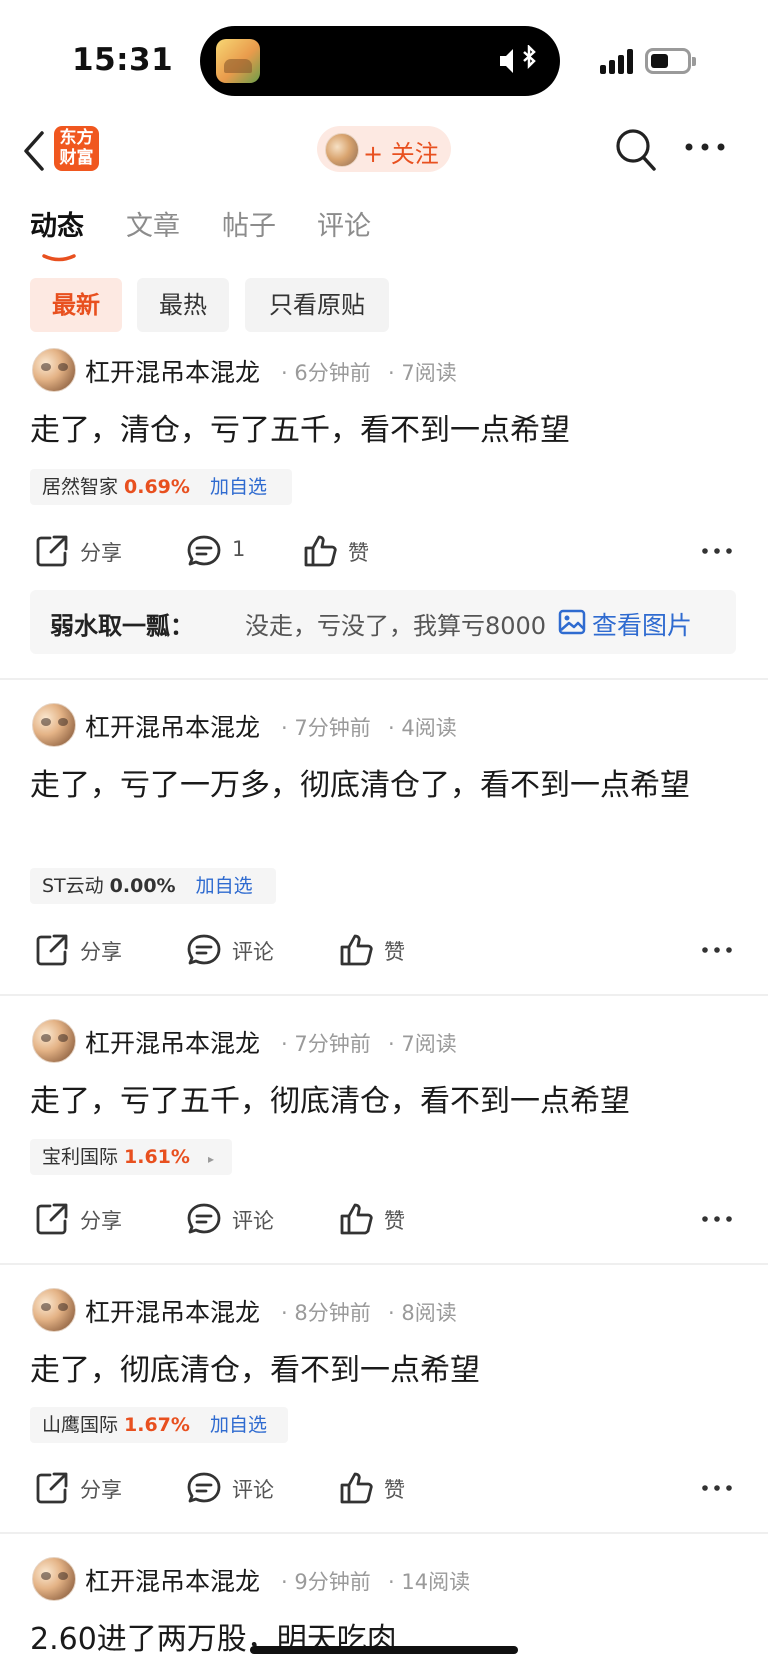 This screenshot has width=768, height=1670. I want to click on post-time: · 7分钟前, so click(326, 728).